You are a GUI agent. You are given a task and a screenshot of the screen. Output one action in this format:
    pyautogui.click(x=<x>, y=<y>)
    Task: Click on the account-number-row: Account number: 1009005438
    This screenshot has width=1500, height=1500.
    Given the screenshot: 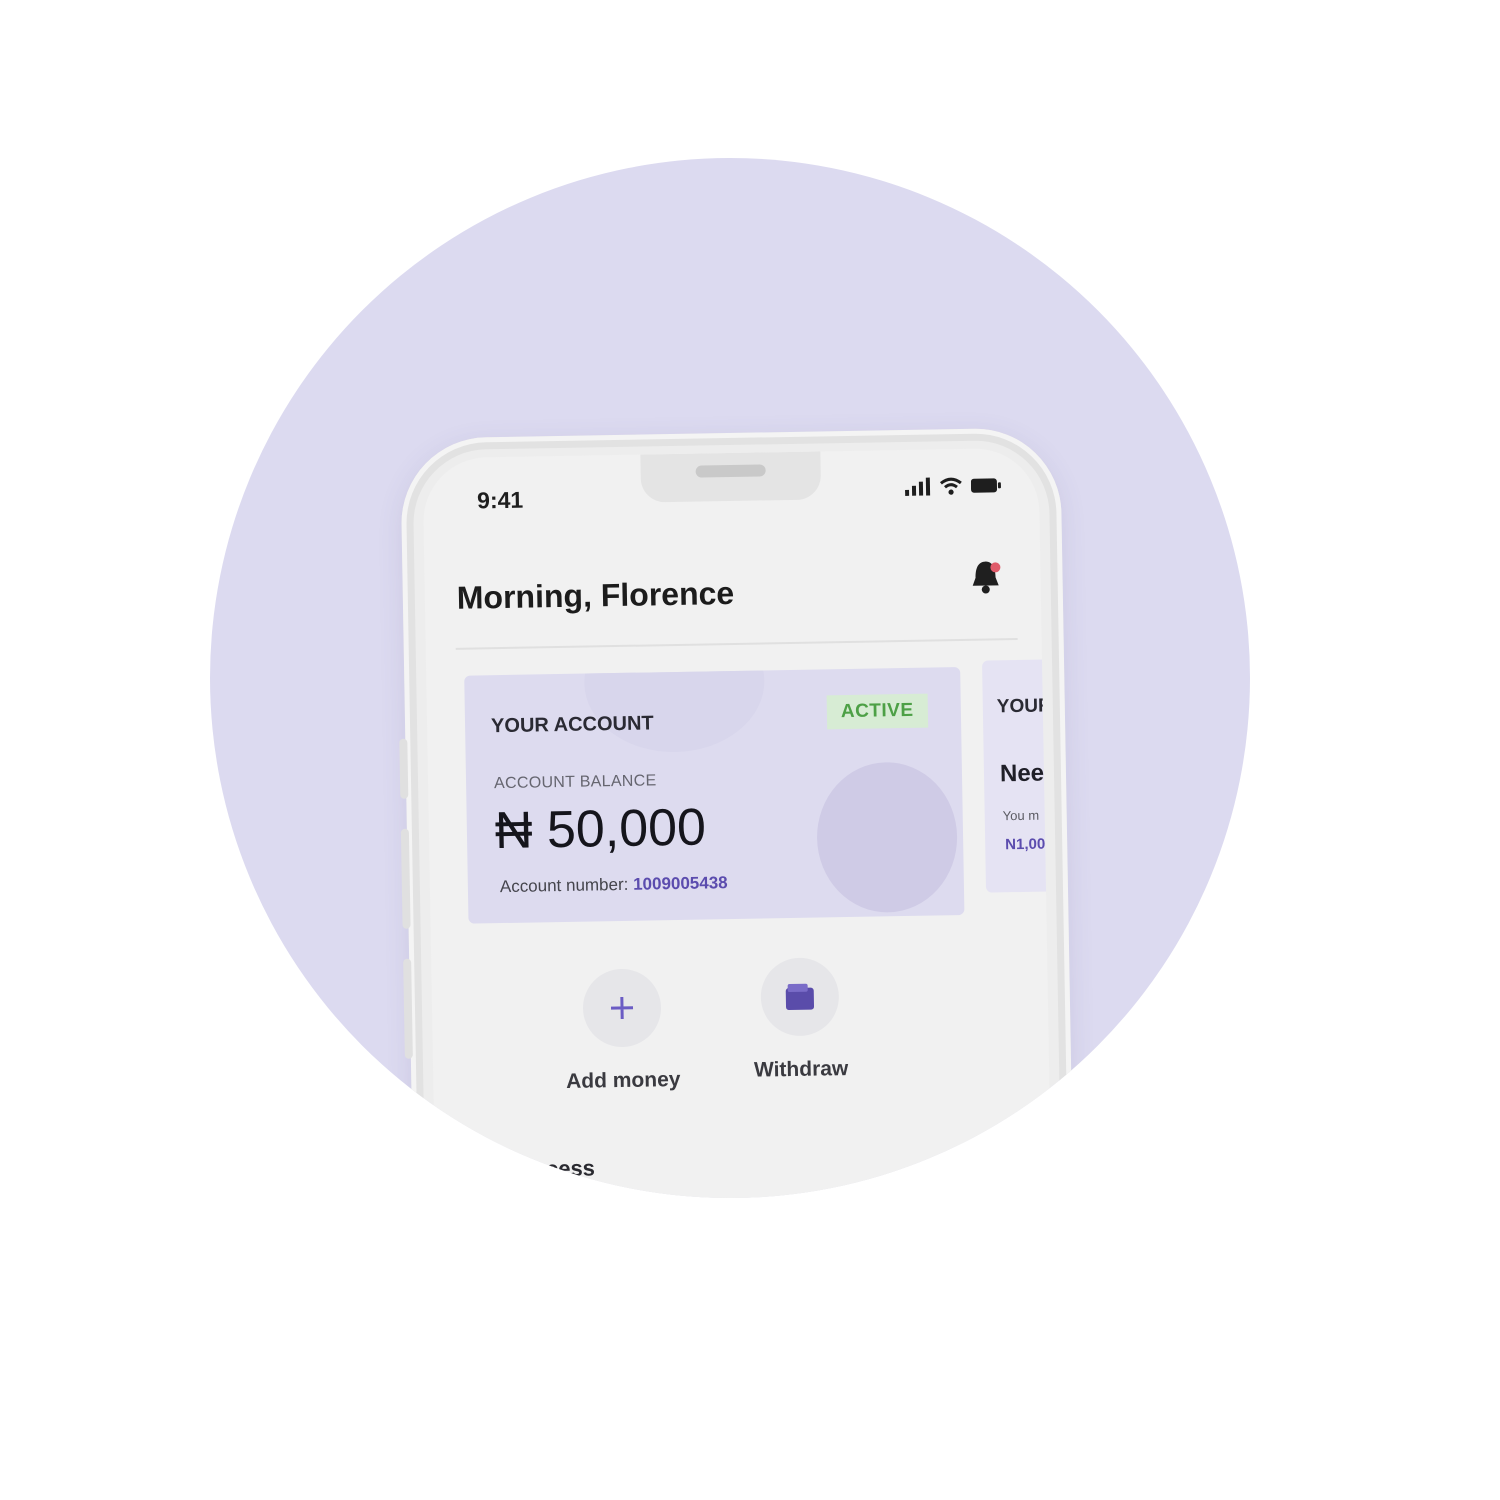 What is the action you would take?
    pyautogui.click(x=614, y=885)
    